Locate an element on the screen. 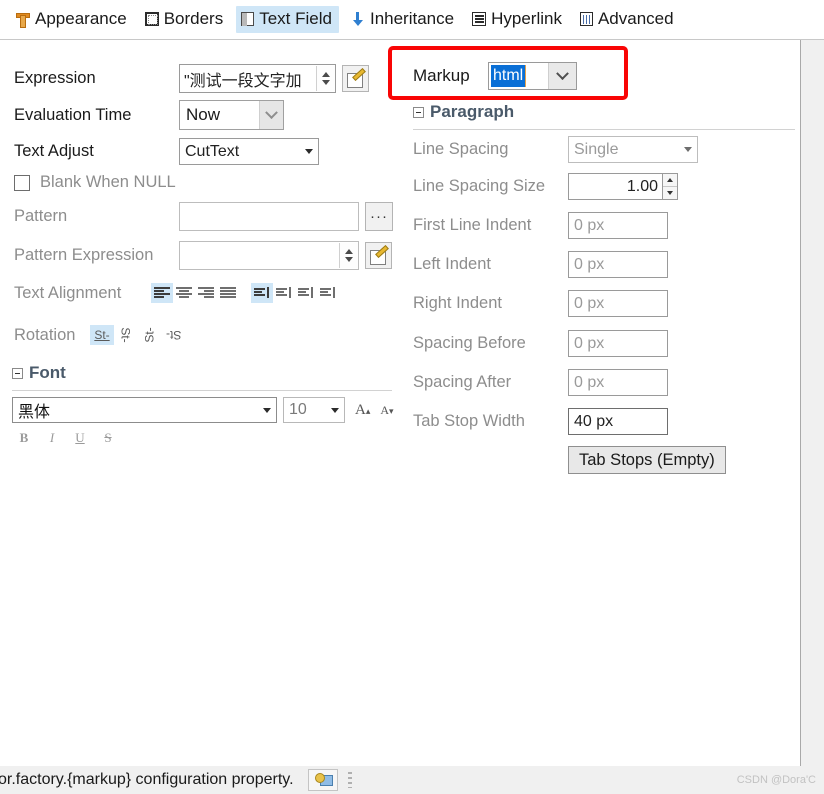  left-indent-value: 0 px is located at coordinates (589, 264).